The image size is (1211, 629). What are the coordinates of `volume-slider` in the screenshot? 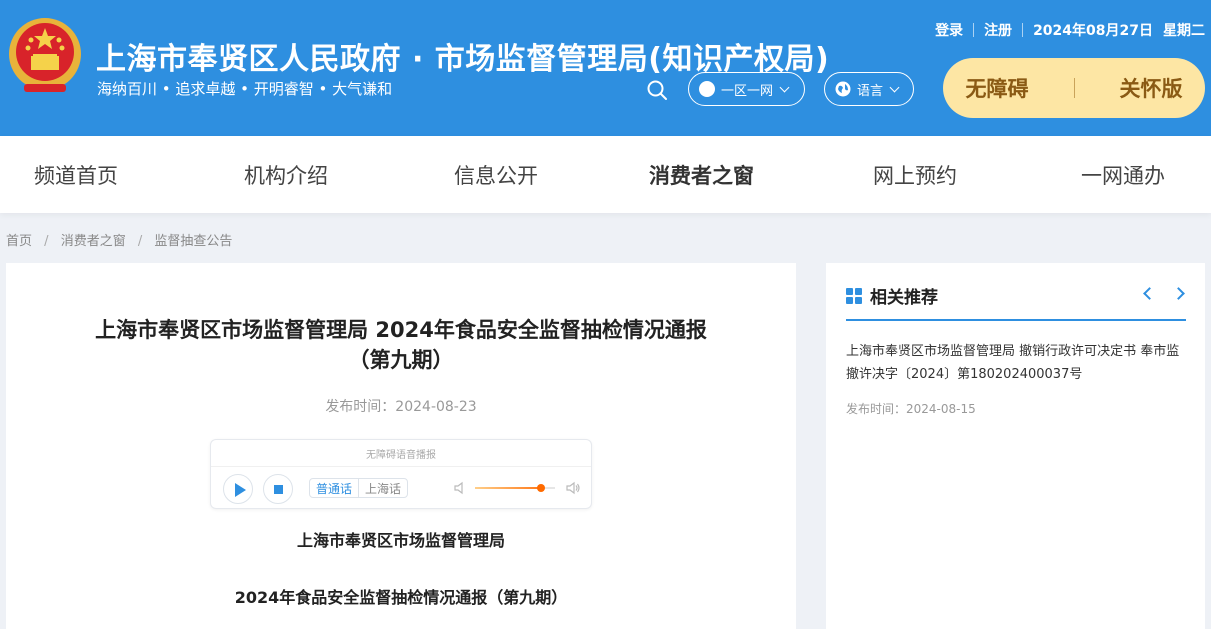 It's located at (515, 488).